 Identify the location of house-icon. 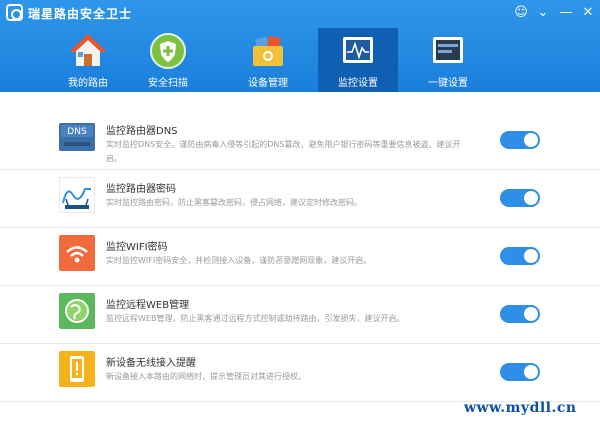
(88, 50).